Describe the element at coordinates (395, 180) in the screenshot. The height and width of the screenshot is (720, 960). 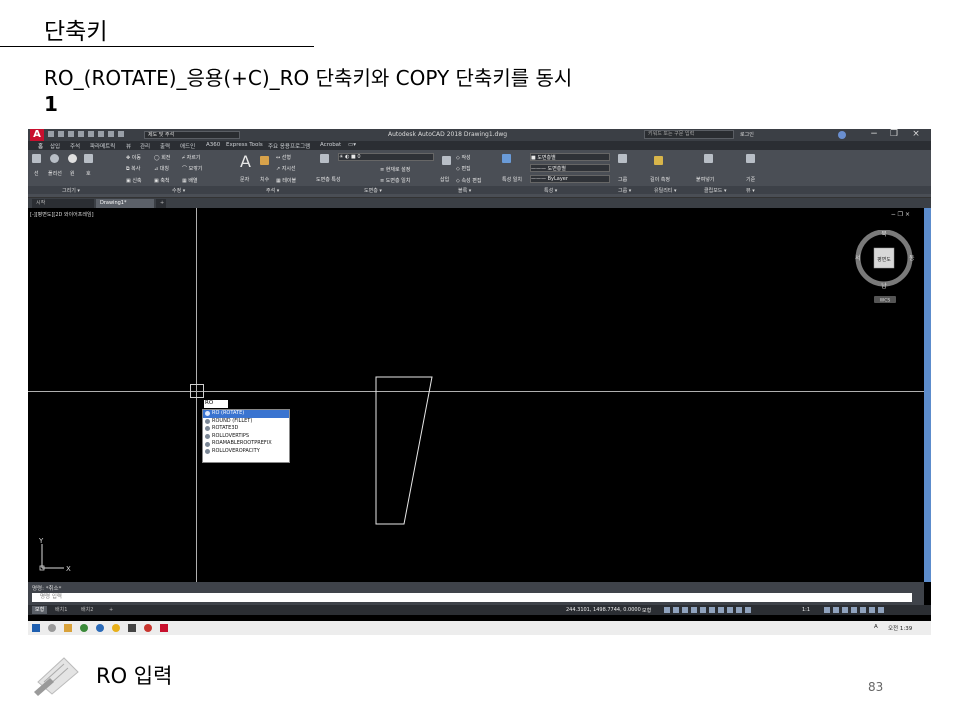
I see `match-layer-button: ≡ 도면층 일치` at that location.